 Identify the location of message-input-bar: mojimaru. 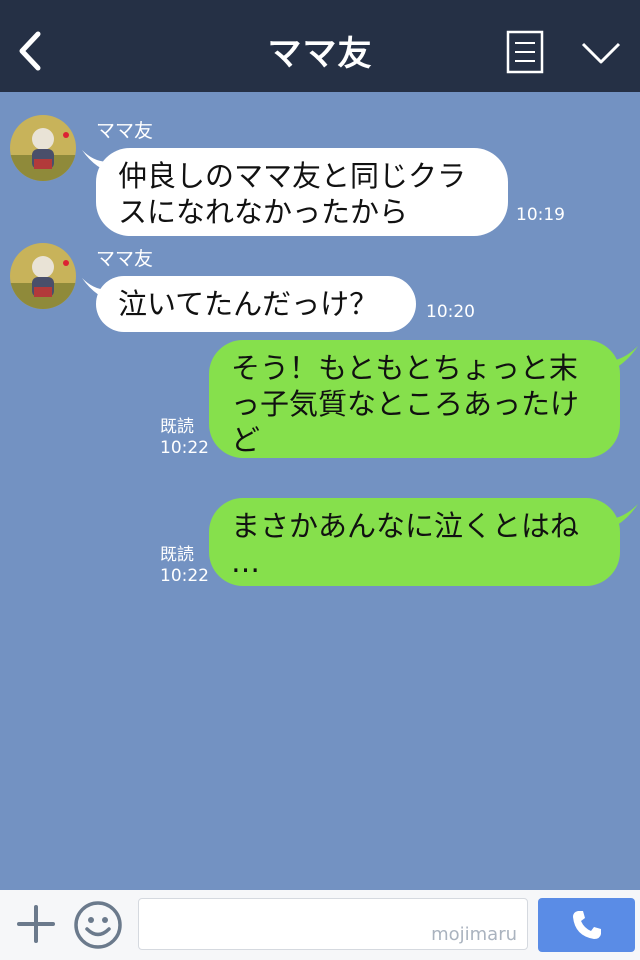
(320, 925).